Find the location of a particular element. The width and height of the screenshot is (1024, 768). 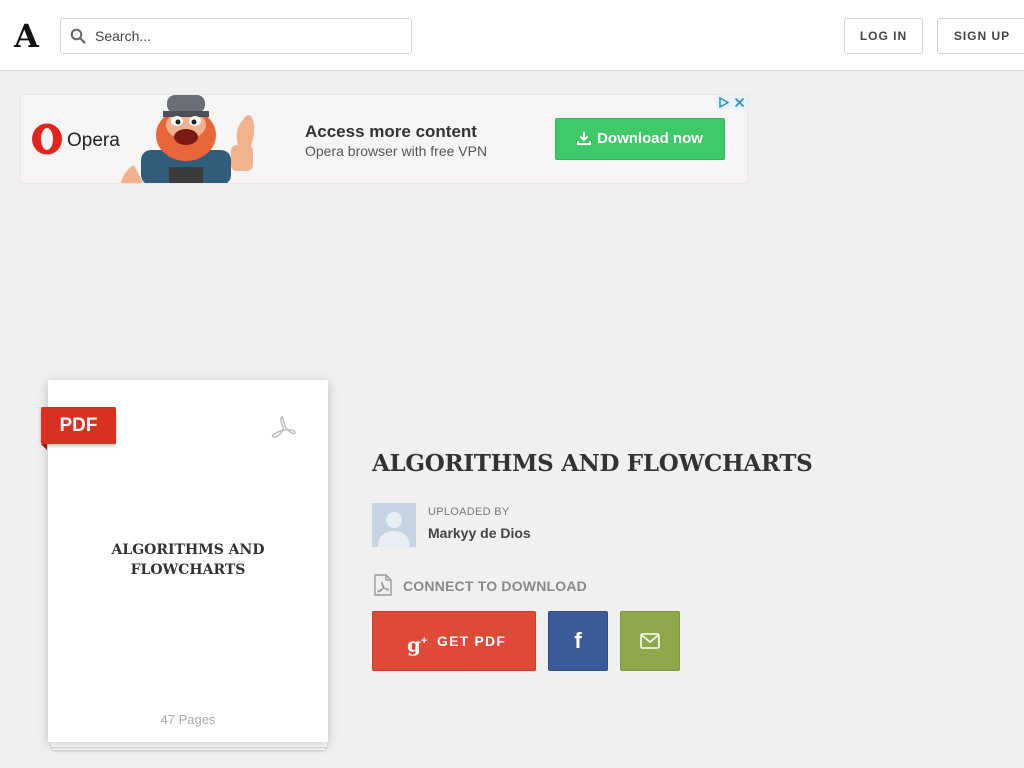

uploaded-by-label: UPLOADED BY is located at coordinates (469, 512).